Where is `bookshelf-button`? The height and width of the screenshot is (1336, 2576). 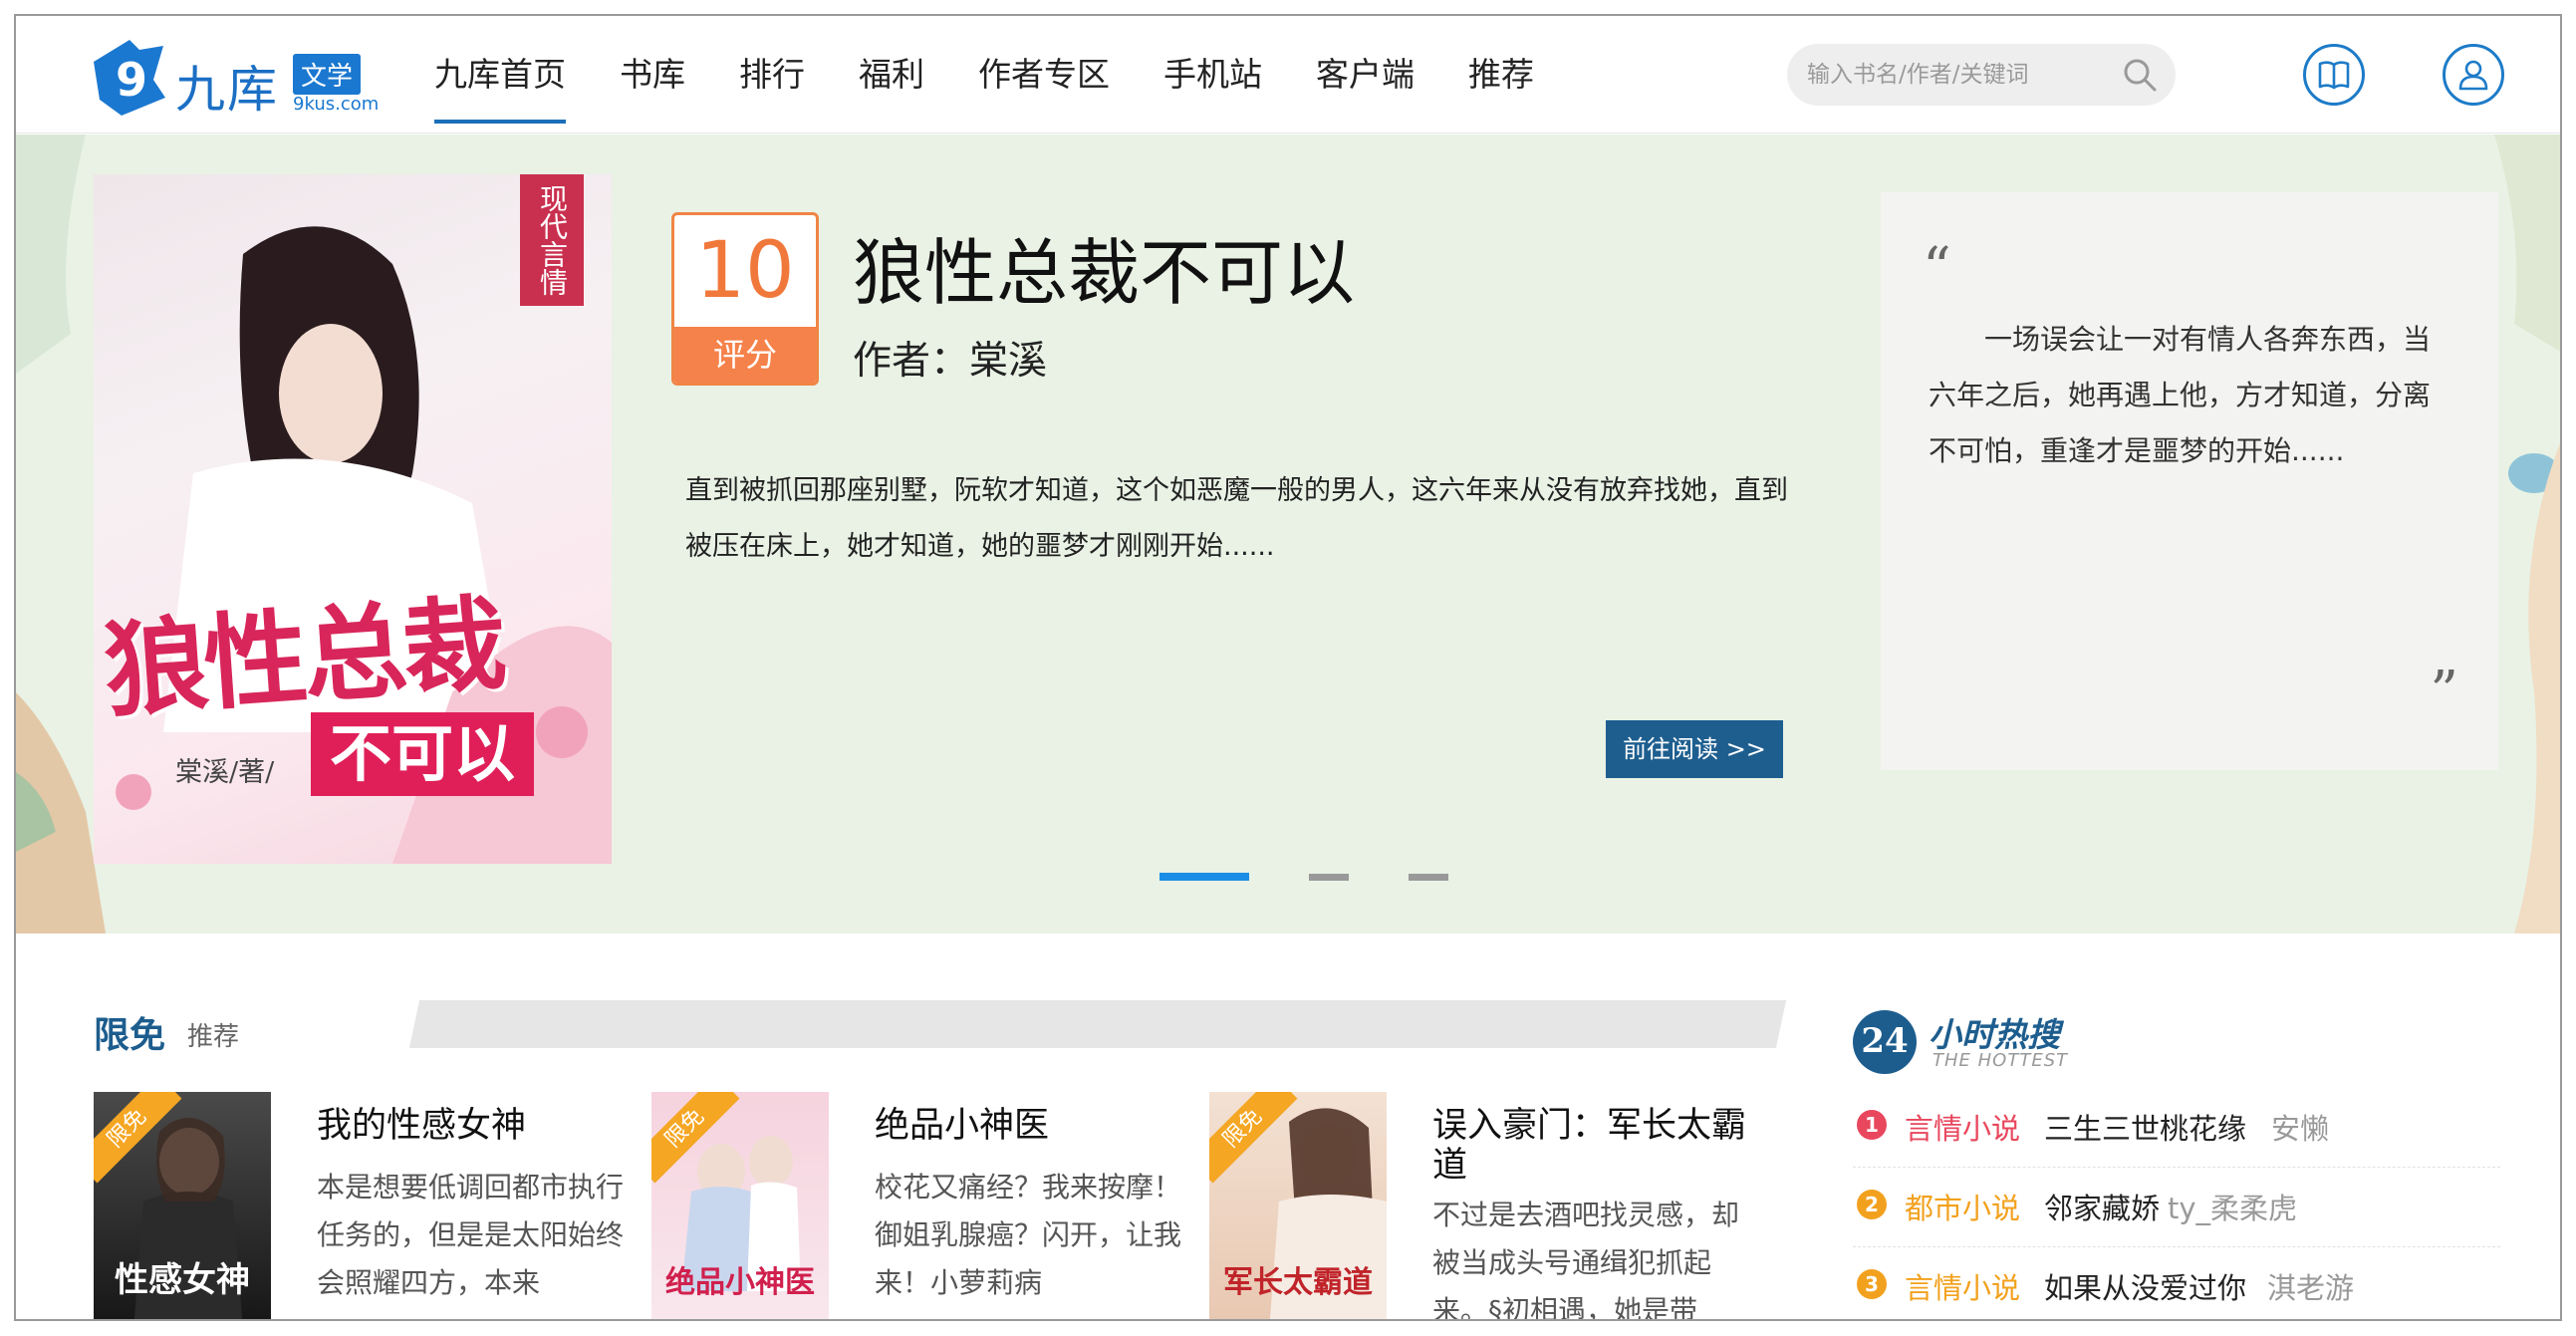 bookshelf-button is located at coordinates (2334, 75).